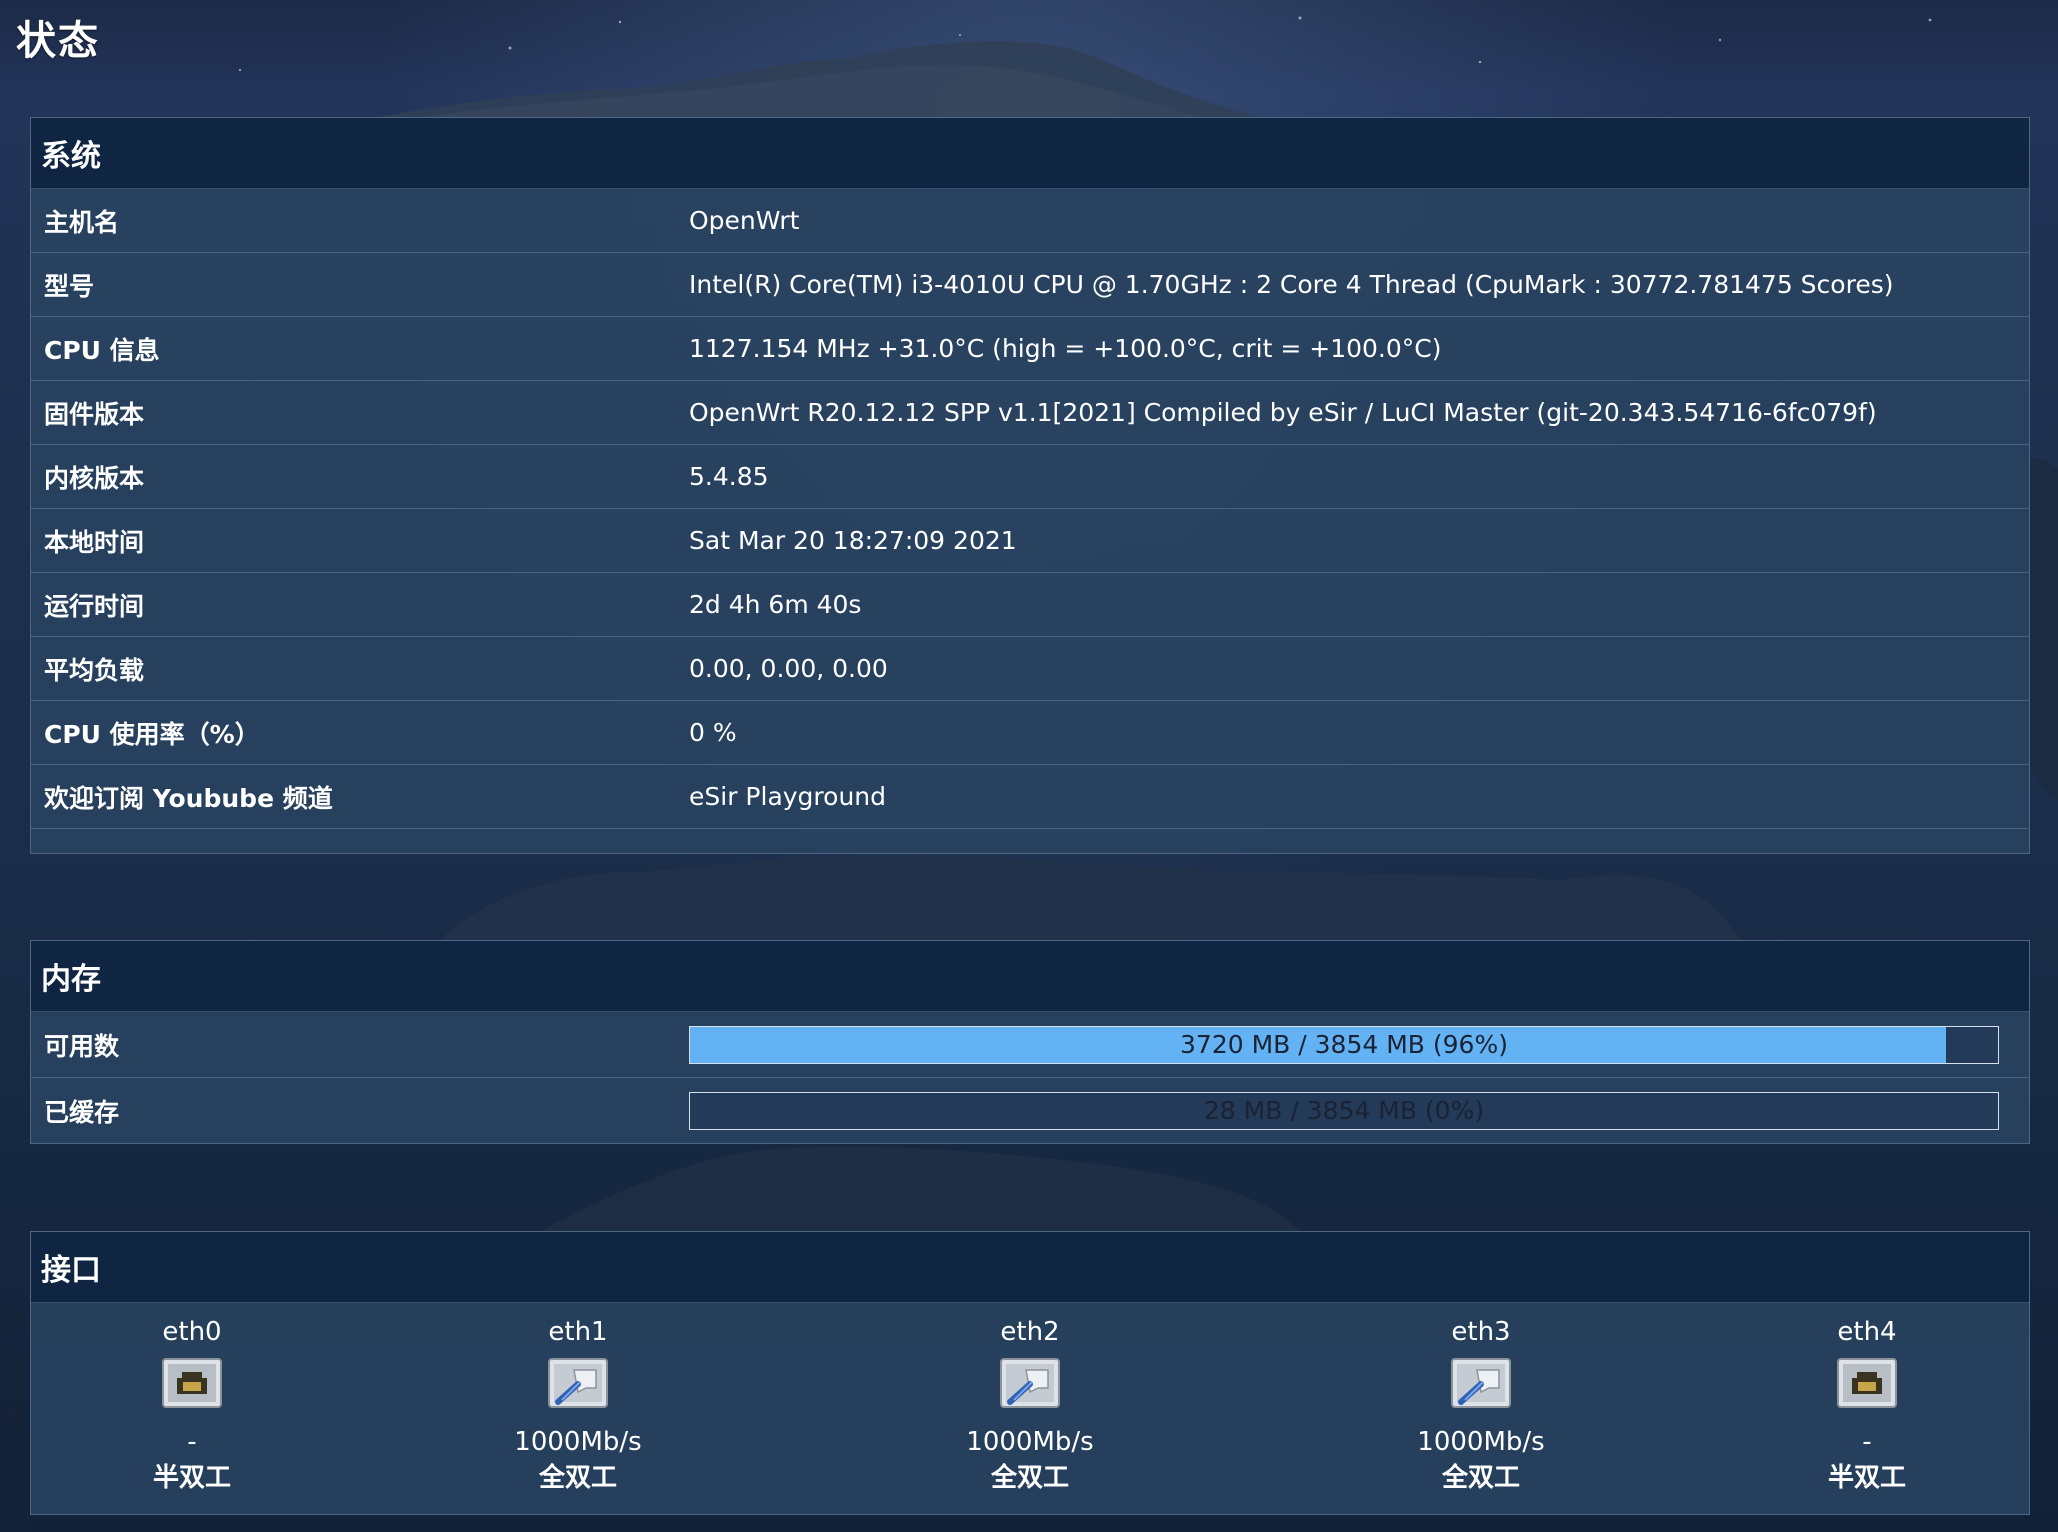  Describe the element at coordinates (82, 1046) in the screenshot. I see `row-label: 可用数` at that location.